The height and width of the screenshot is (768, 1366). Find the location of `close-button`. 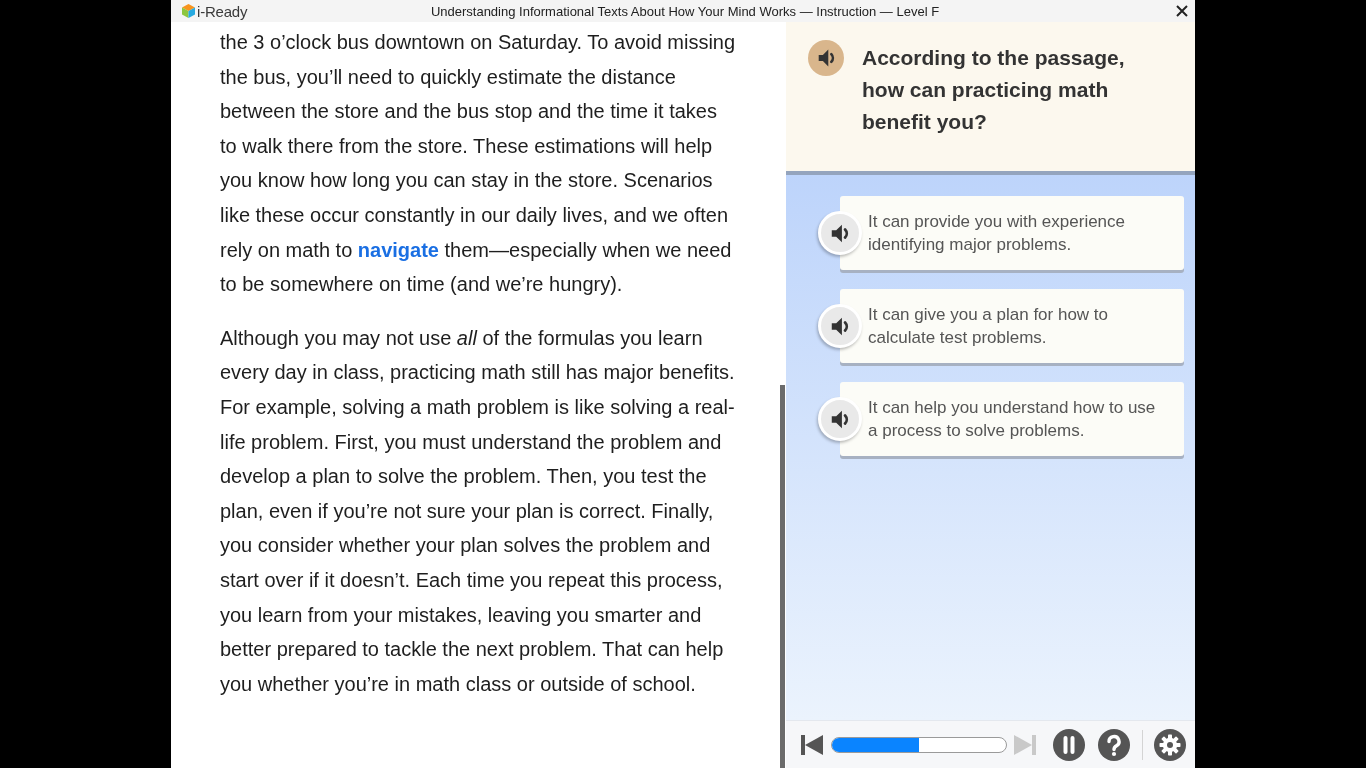

close-button is located at coordinates (1182, 11).